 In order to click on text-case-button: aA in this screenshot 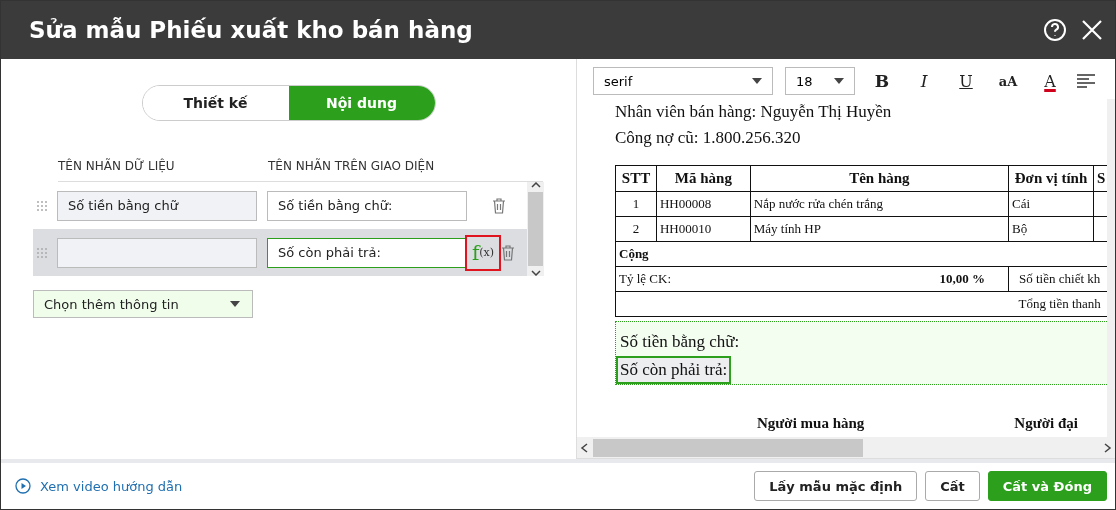, I will do `click(1008, 81)`.